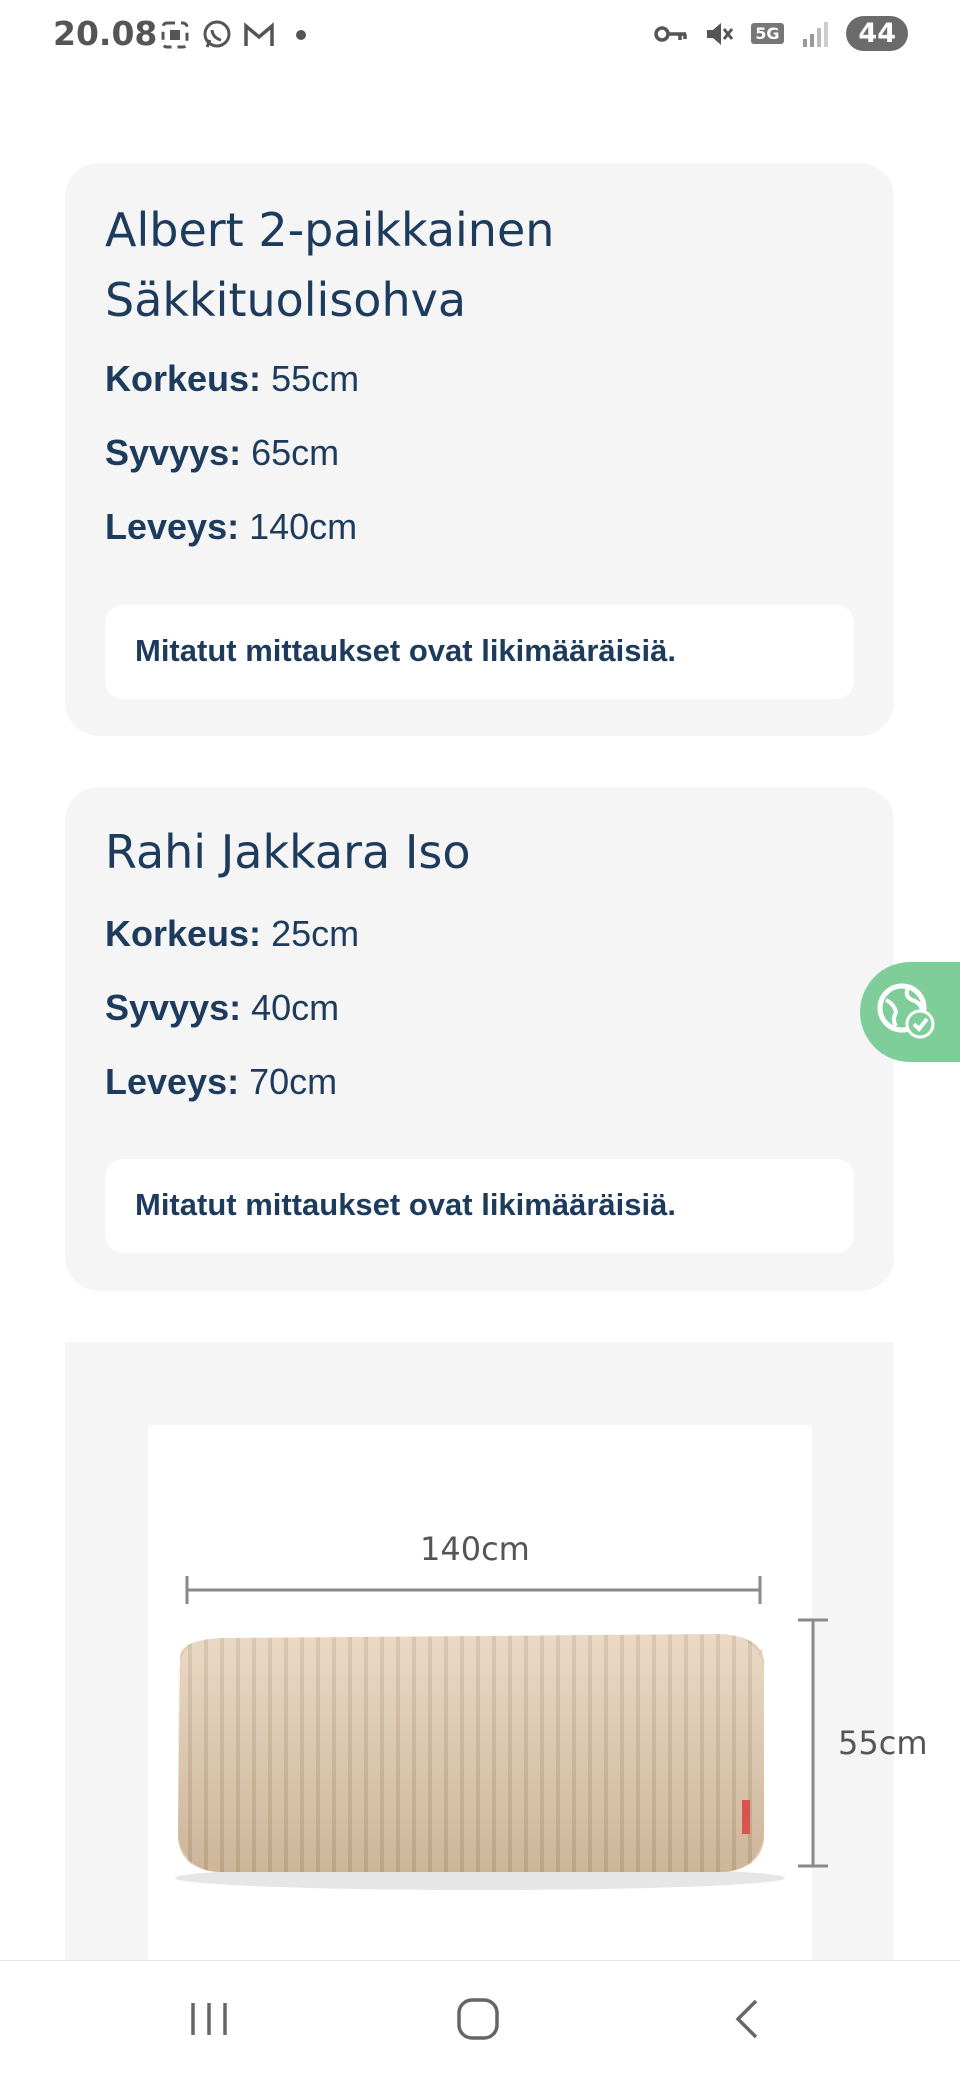 The height and width of the screenshot is (2081, 960). I want to click on spec-depth: Syvyys: 65cm, so click(222, 453).